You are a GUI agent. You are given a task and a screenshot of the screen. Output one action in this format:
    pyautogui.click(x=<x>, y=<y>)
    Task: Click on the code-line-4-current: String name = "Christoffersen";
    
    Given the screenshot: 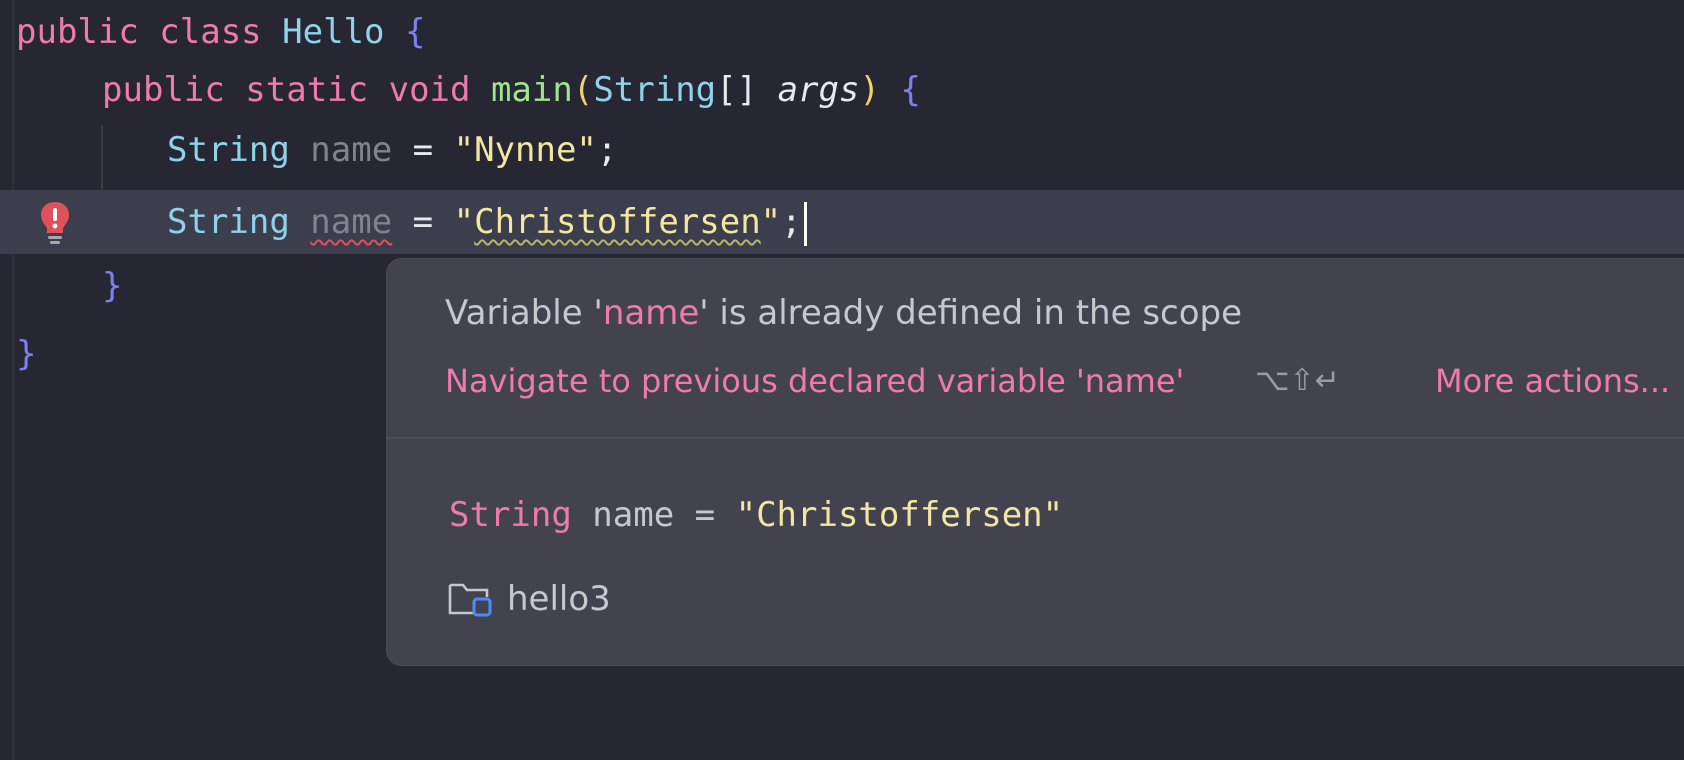 What is the action you would take?
    pyautogui.click(x=842, y=222)
    